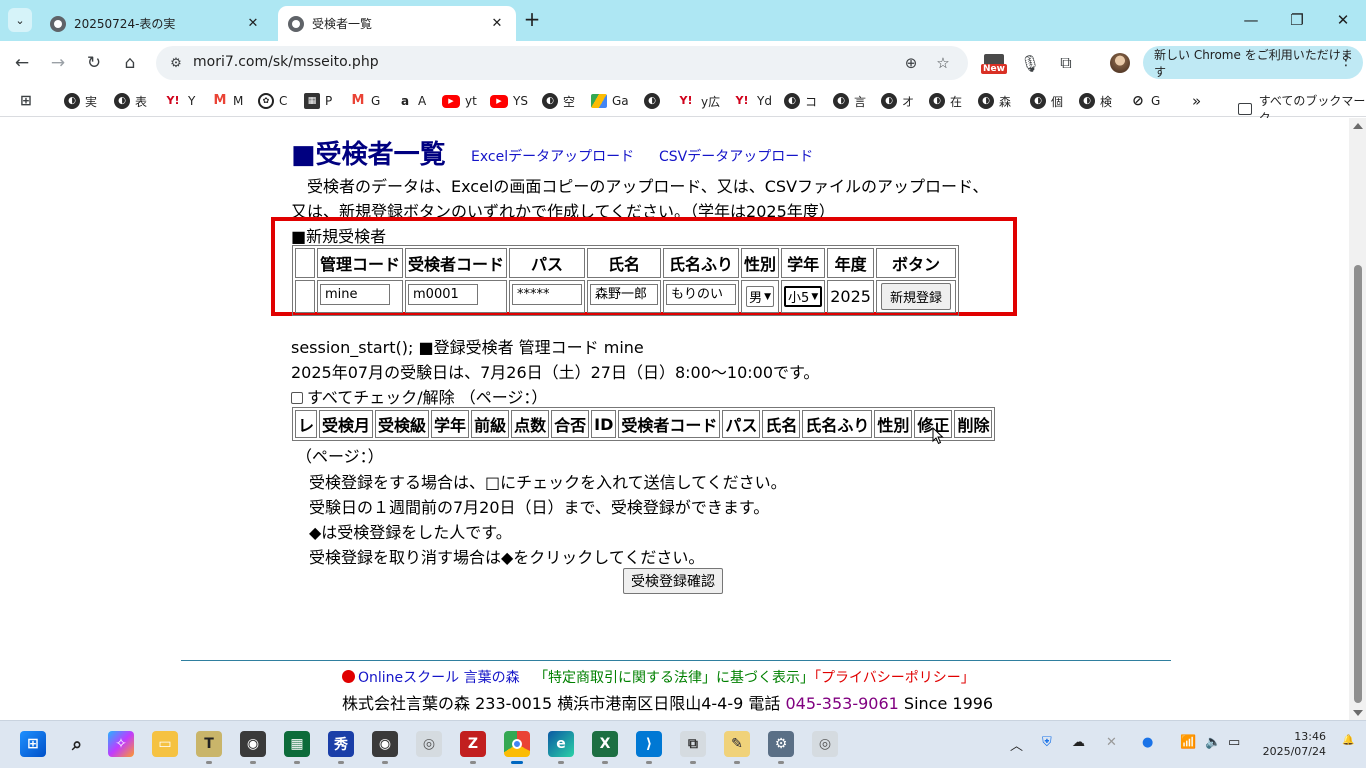 The image size is (1366, 768). Describe the element at coordinates (1213, 742) in the screenshot. I see `volume-icon: 🔈` at that location.